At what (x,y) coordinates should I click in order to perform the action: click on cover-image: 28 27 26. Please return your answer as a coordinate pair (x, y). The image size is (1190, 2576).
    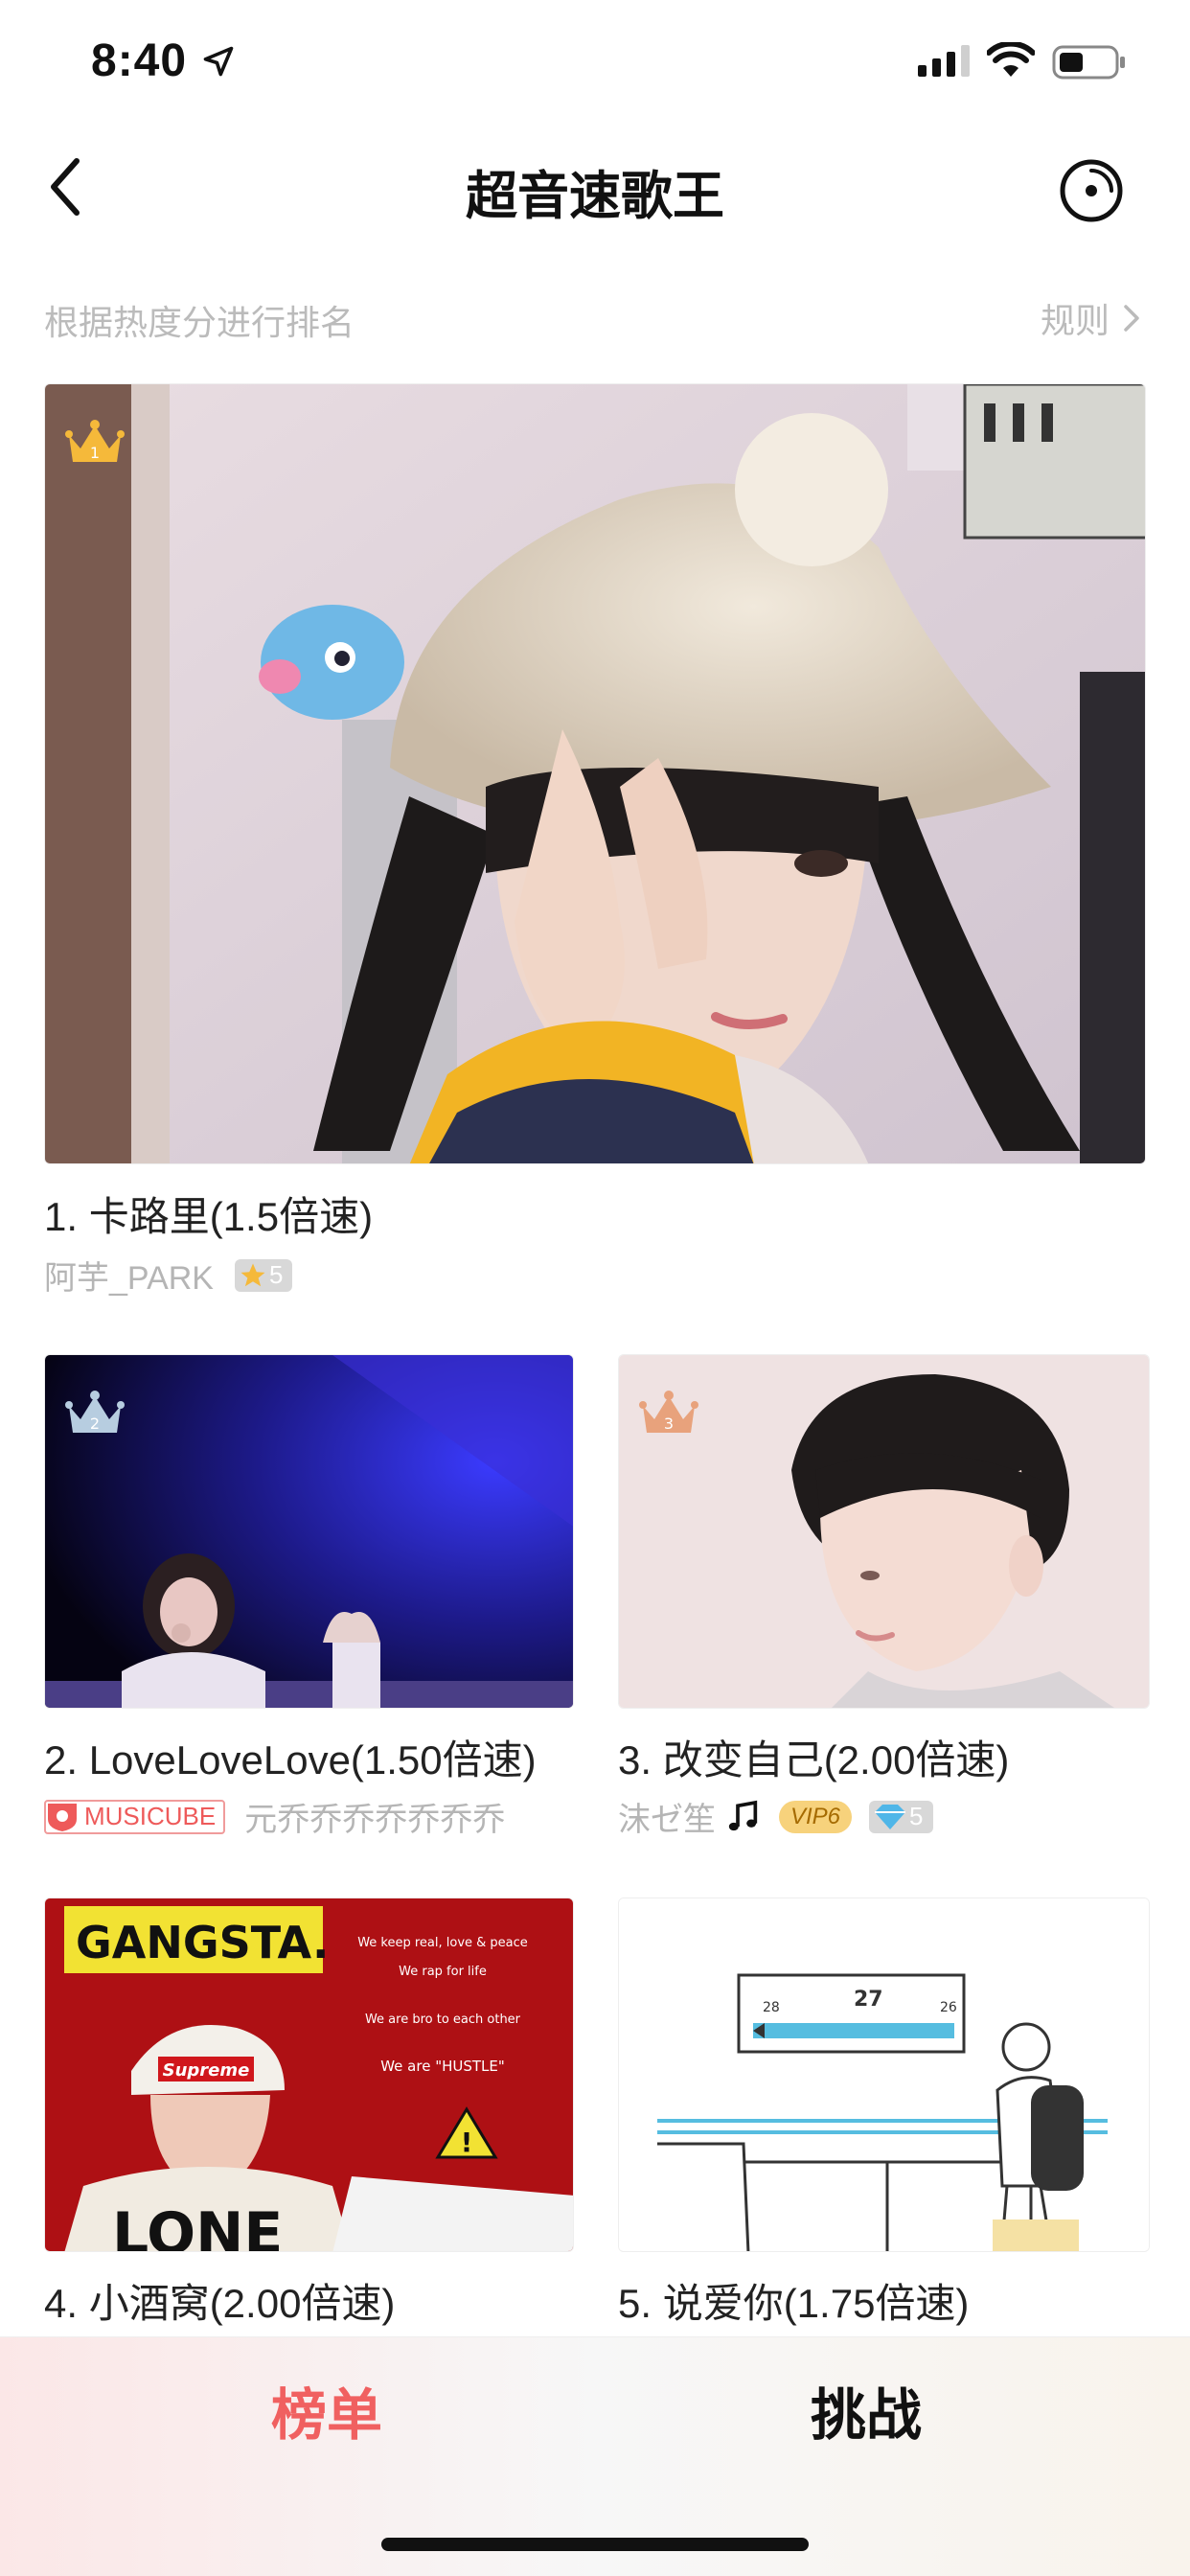
    Looking at the image, I should click on (884, 2075).